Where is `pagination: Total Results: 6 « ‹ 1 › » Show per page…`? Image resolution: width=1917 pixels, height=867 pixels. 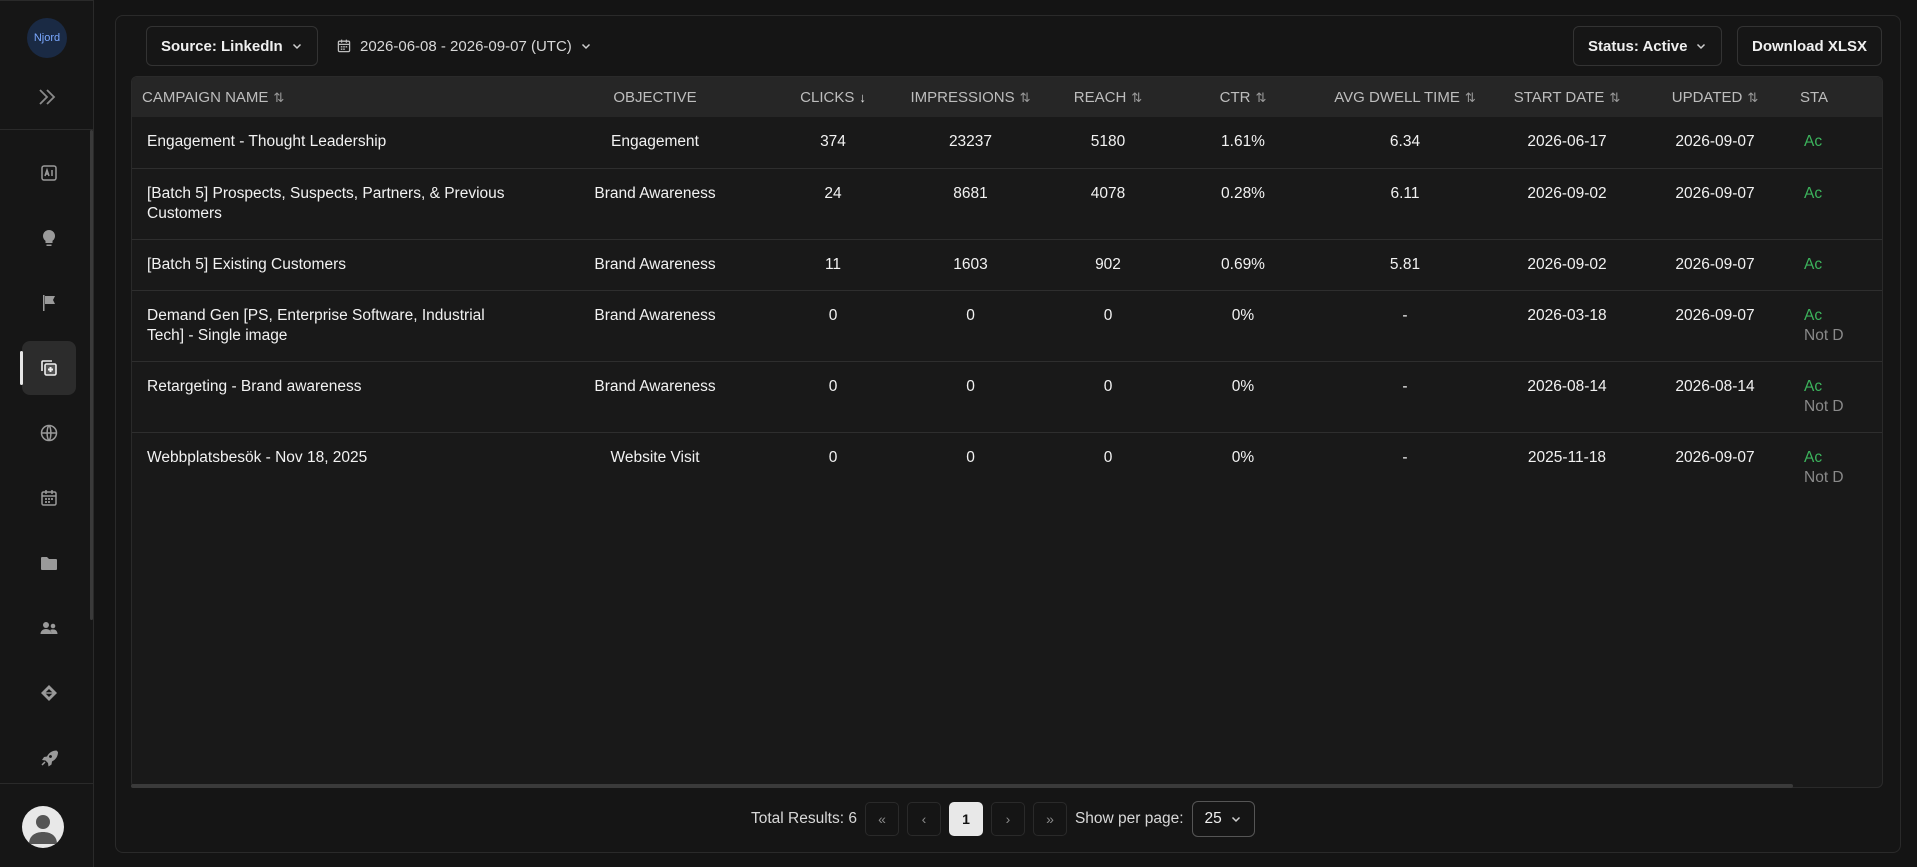
pagination: Total Results: 6 « ‹ 1 › » Show per page… is located at coordinates (1003, 819).